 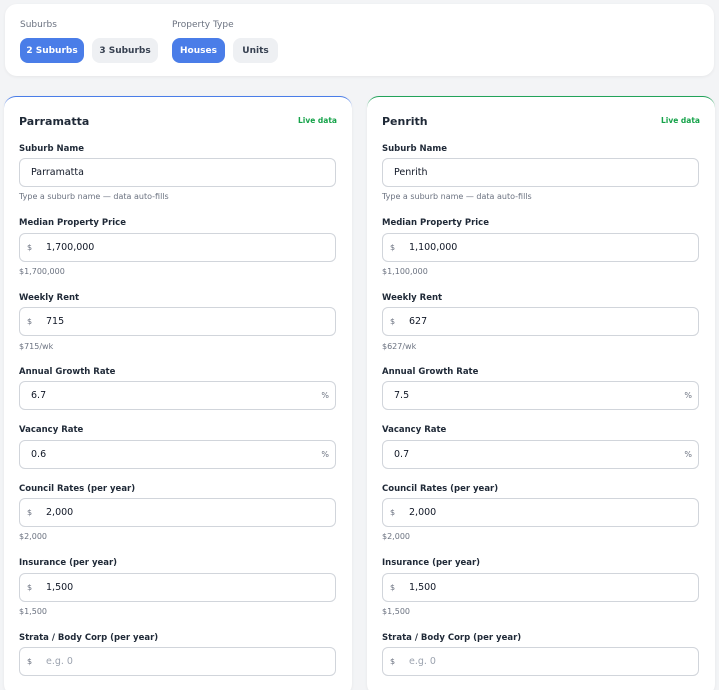 What do you see at coordinates (418, 321) in the screenshot?
I see `weekly-rent-value: 627` at bounding box center [418, 321].